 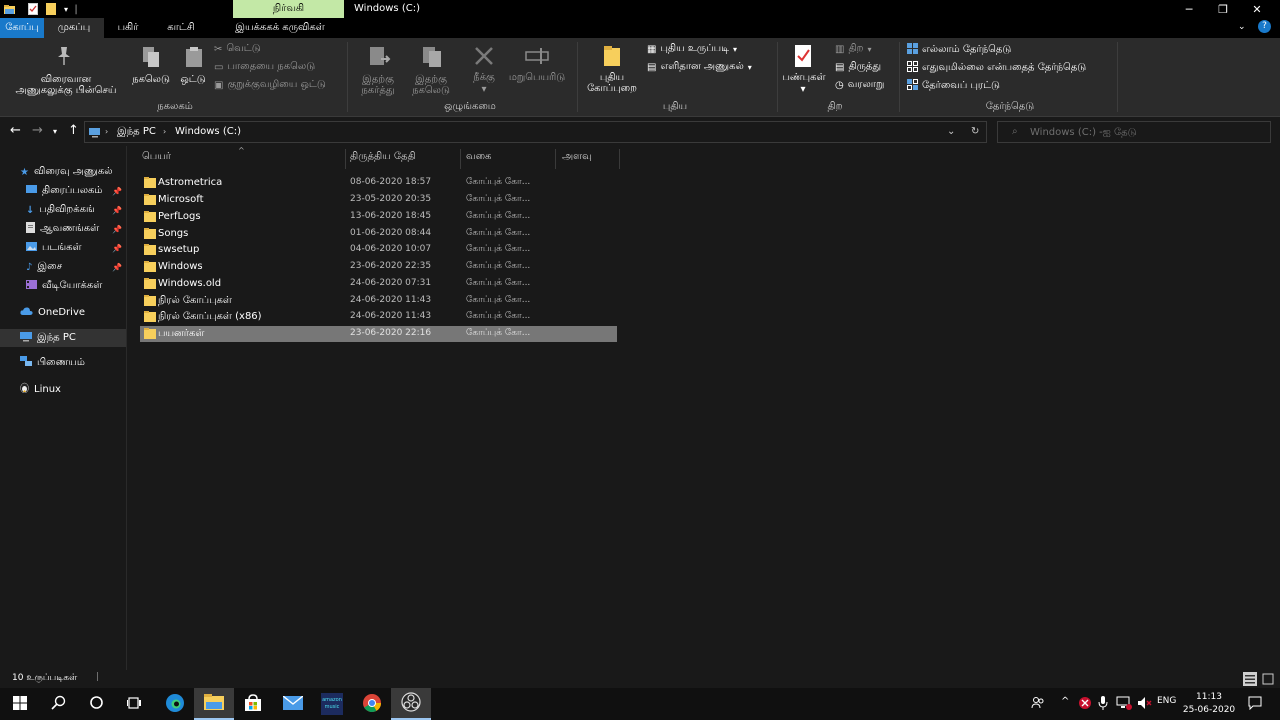 I want to click on paste-shortcut-button: ▣ குறுக்குவழியை ஒட்டு, so click(x=270, y=85).